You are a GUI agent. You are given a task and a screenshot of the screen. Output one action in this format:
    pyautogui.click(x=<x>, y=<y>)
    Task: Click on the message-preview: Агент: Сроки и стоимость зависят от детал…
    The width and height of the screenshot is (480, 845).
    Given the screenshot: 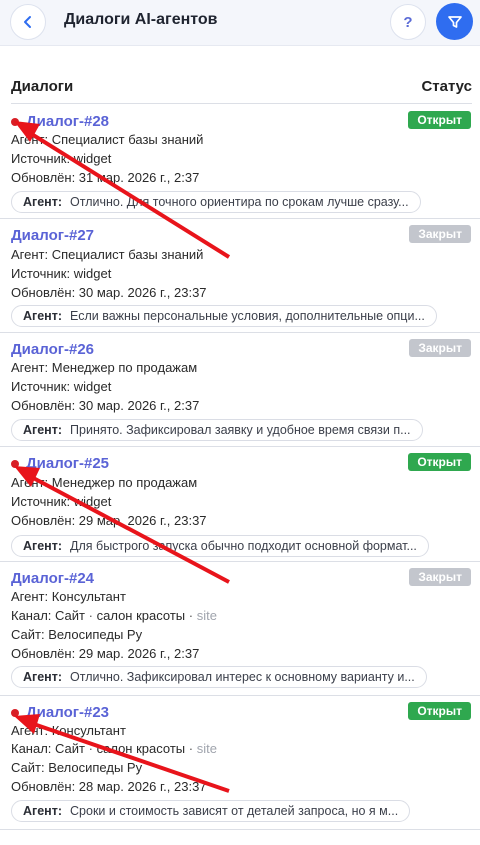 What is the action you would take?
    pyautogui.click(x=211, y=811)
    